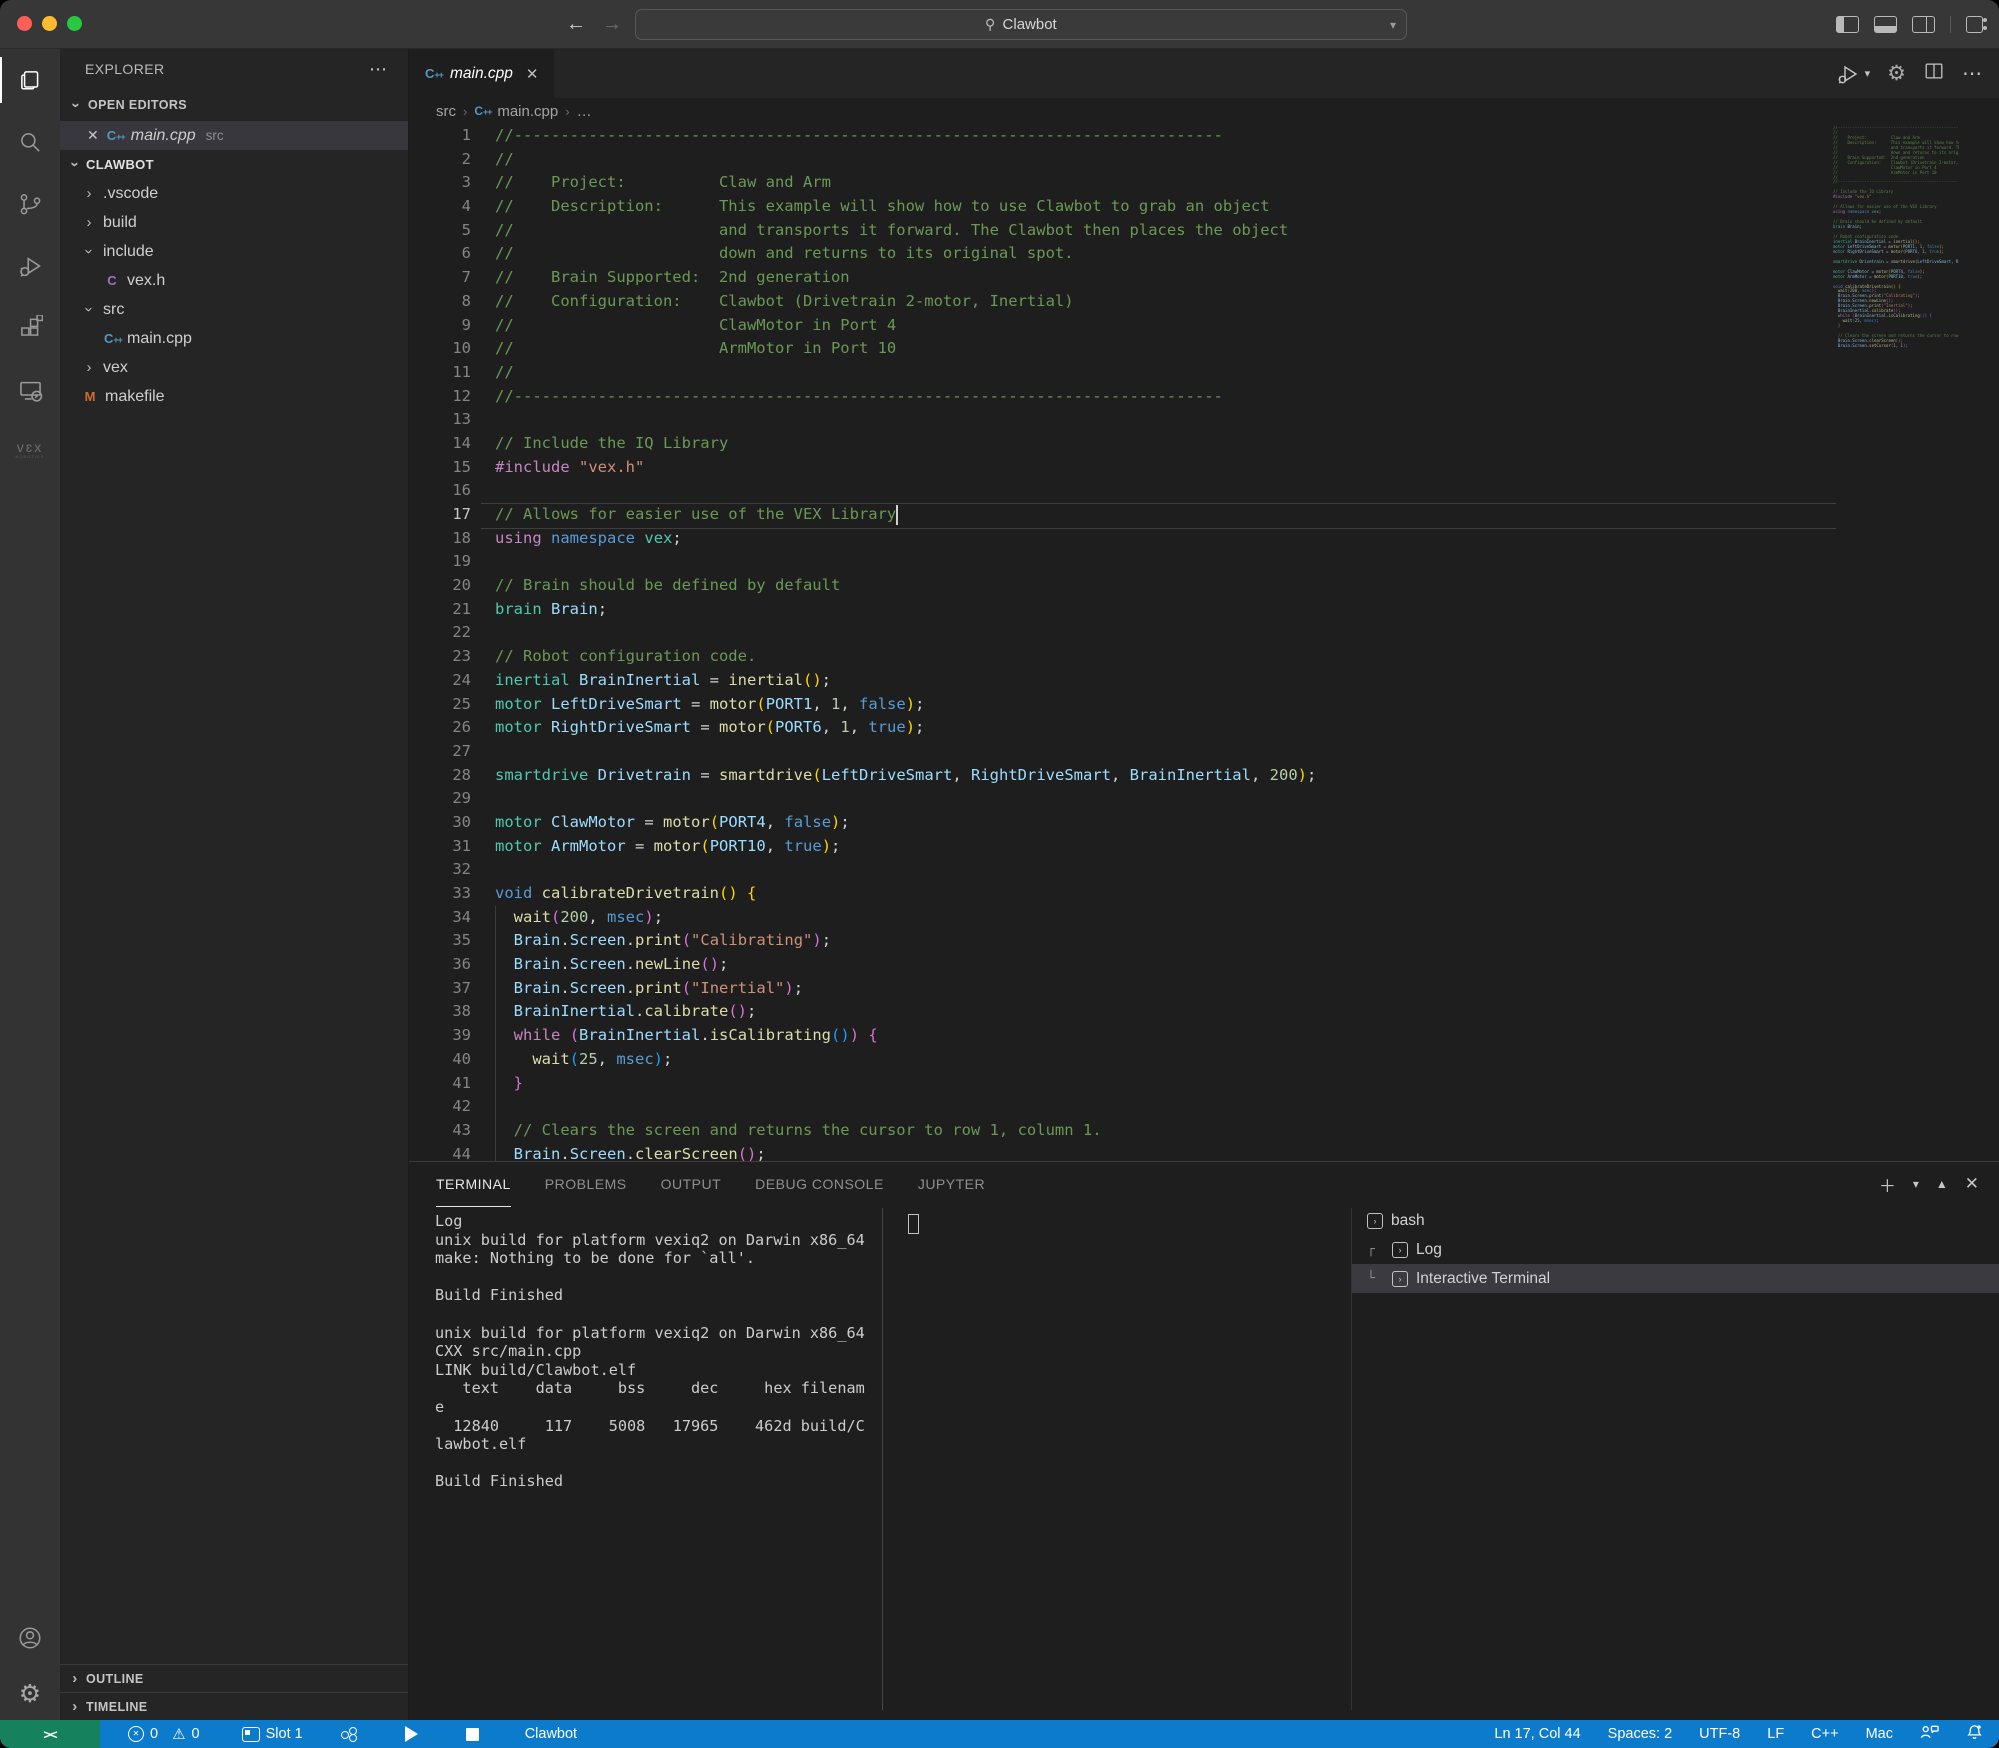 Image resolution: width=1999 pixels, height=1748 pixels. Describe the element at coordinates (1974, 1734) in the screenshot. I see `notifications-bell-icon` at that location.